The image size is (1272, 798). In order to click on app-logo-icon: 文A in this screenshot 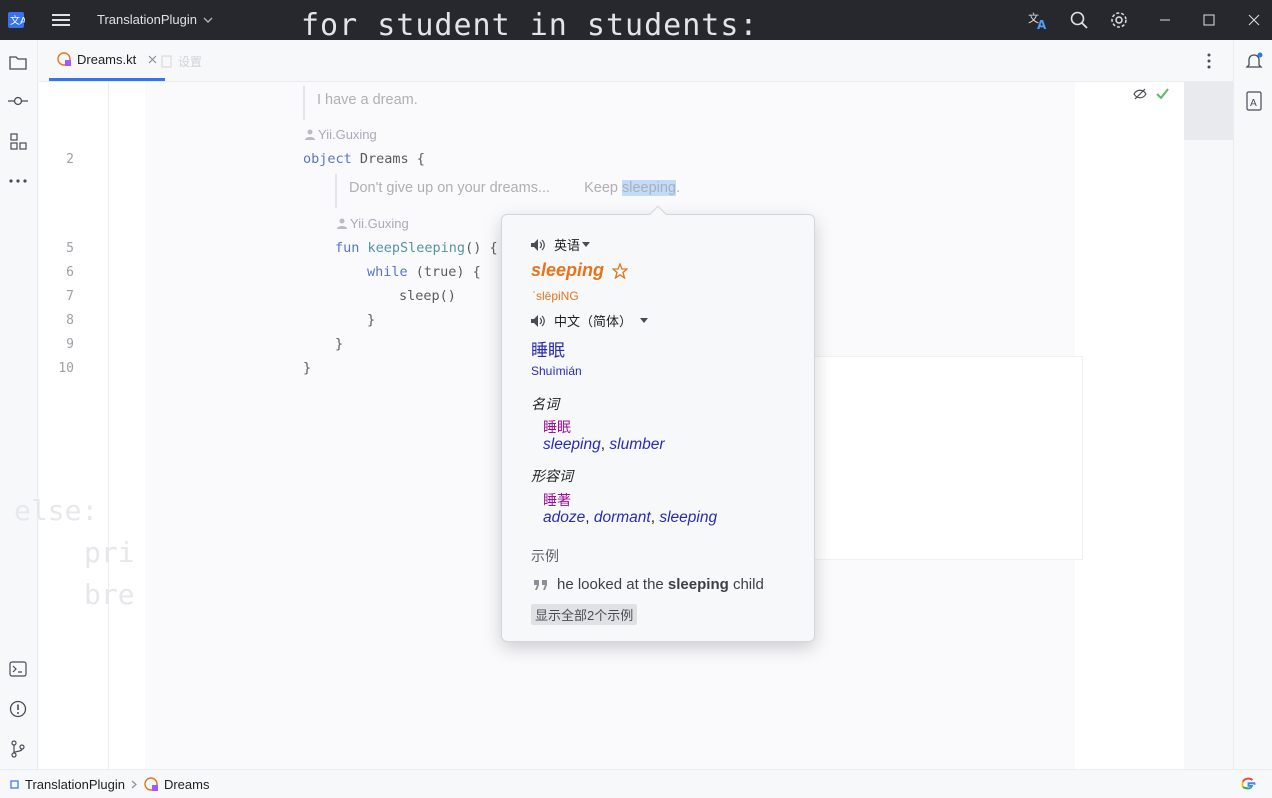, I will do `click(16, 20)`.